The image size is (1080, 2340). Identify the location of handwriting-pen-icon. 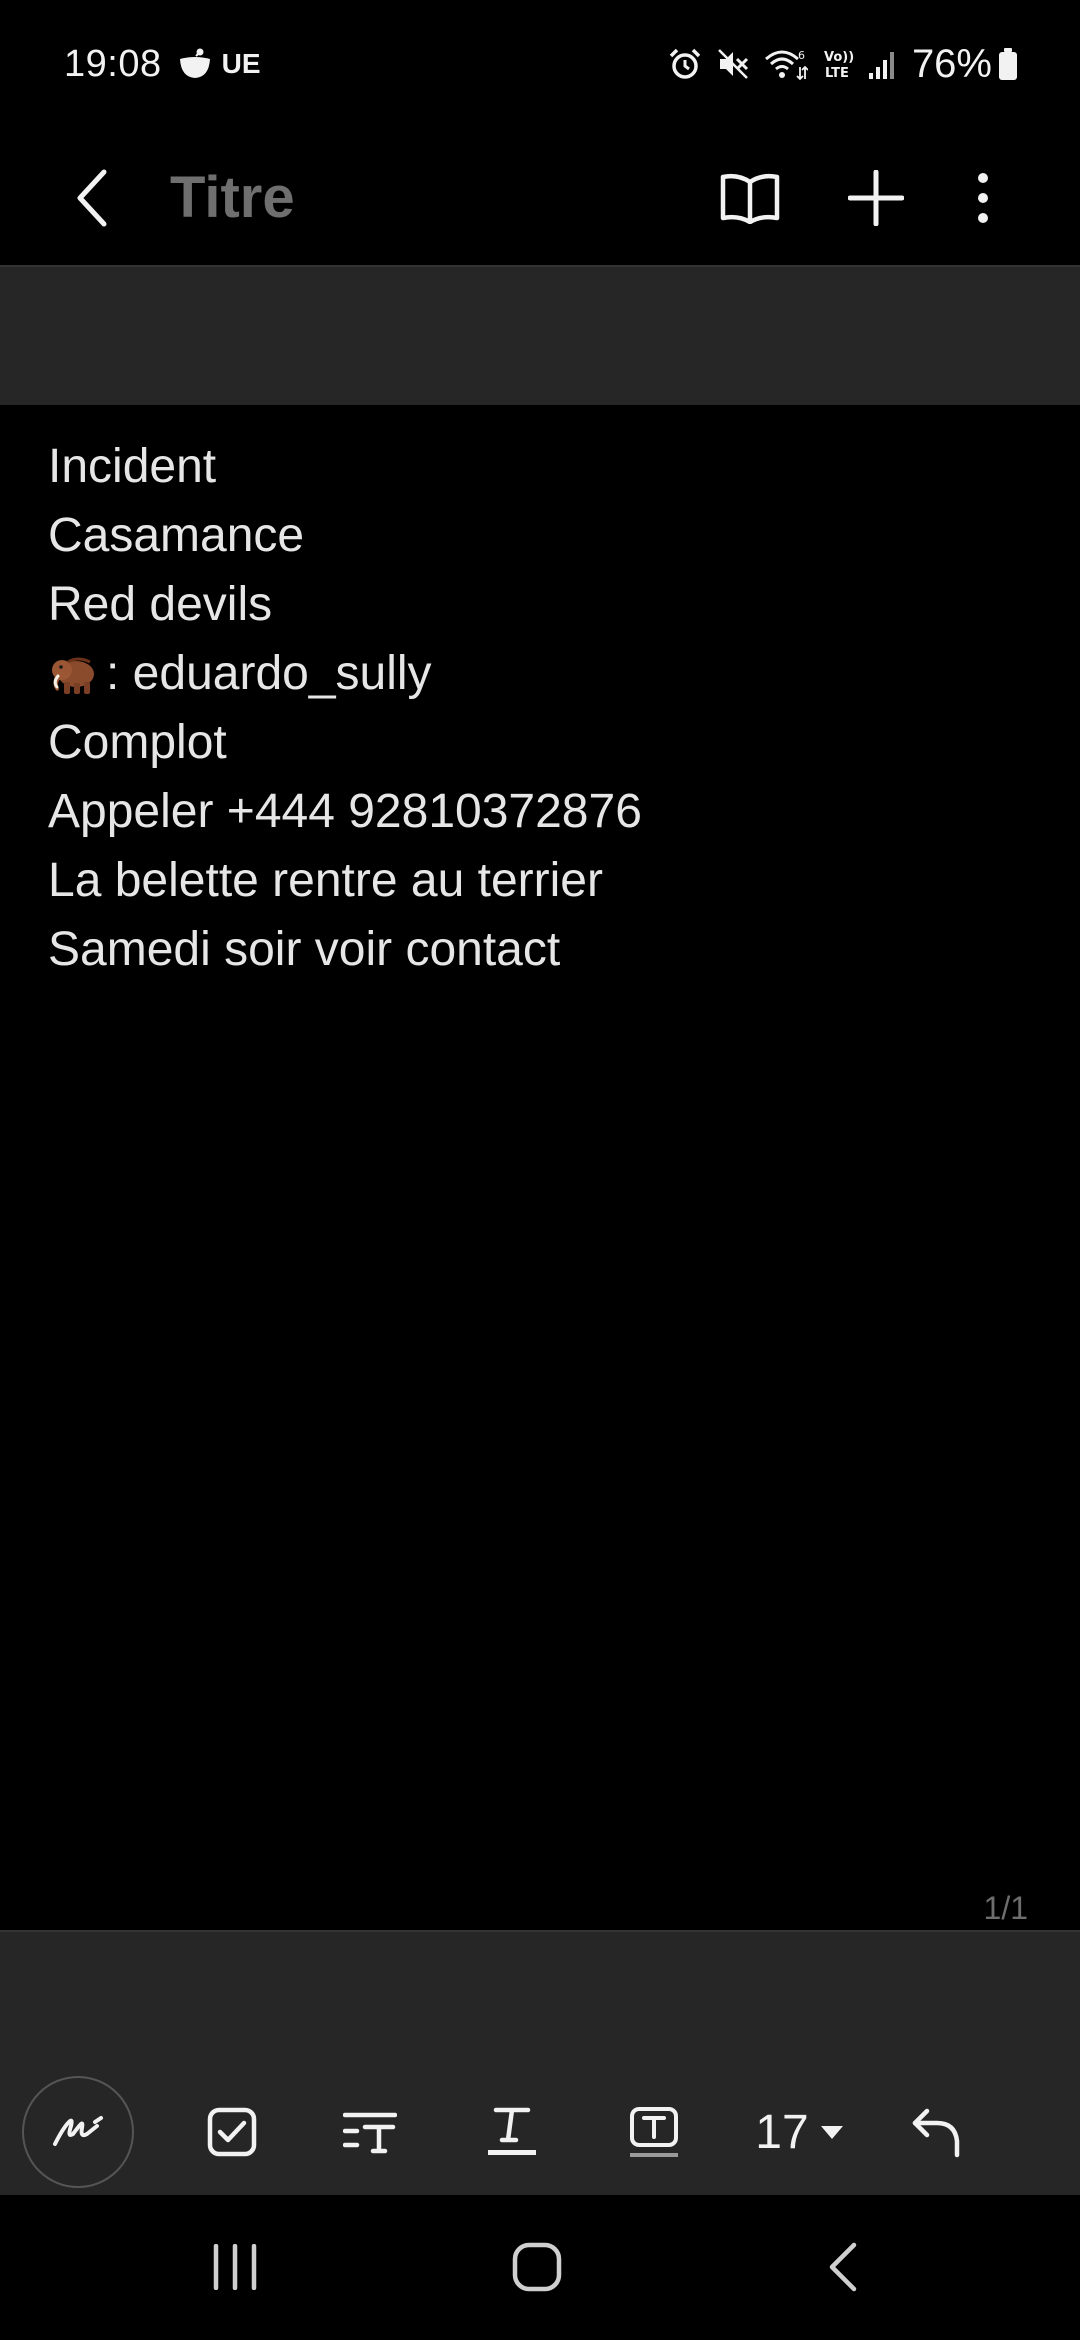
(78, 2131).